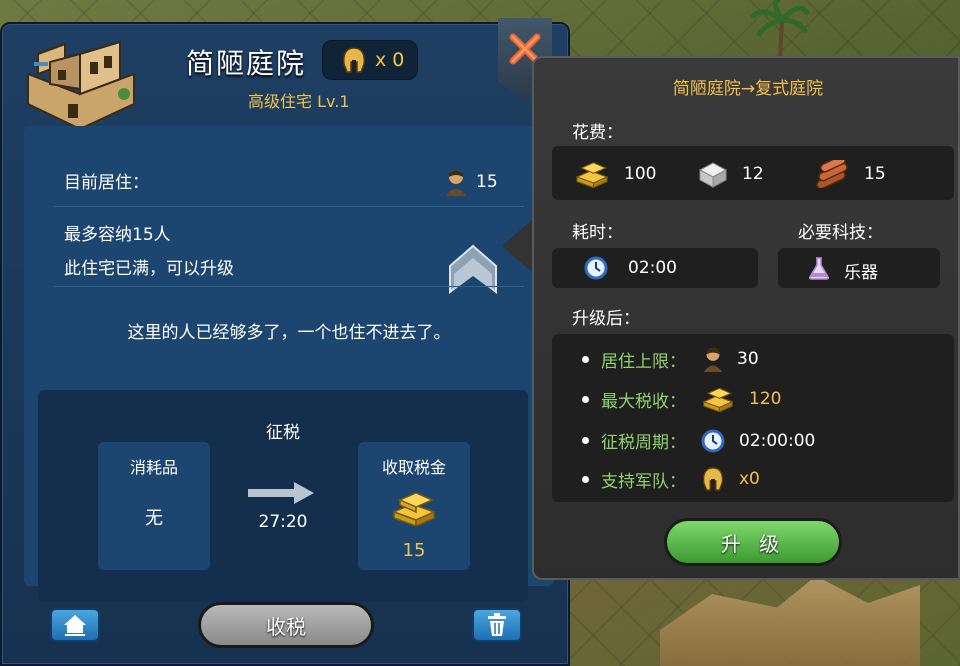 Image resolution: width=960 pixels, height=666 pixels. Describe the element at coordinates (390, 60) in the screenshot. I see `troops-count: x 0` at that location.